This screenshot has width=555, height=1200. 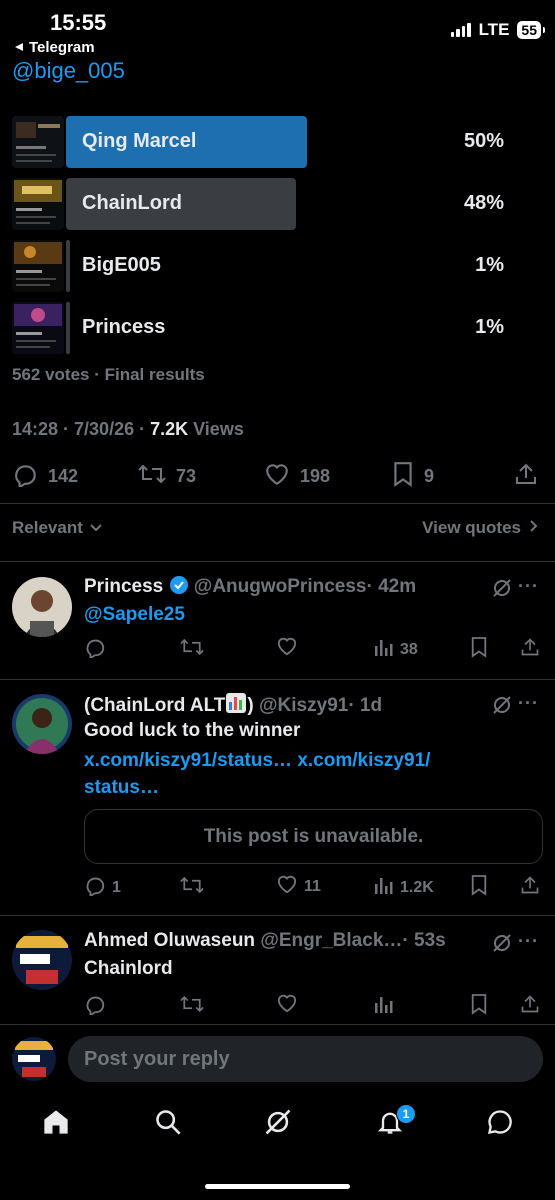 What do you see at coordinates (406, 1114) in the screenshot?
I see `notification-badge: 1` at bounding box center [406, 1114].